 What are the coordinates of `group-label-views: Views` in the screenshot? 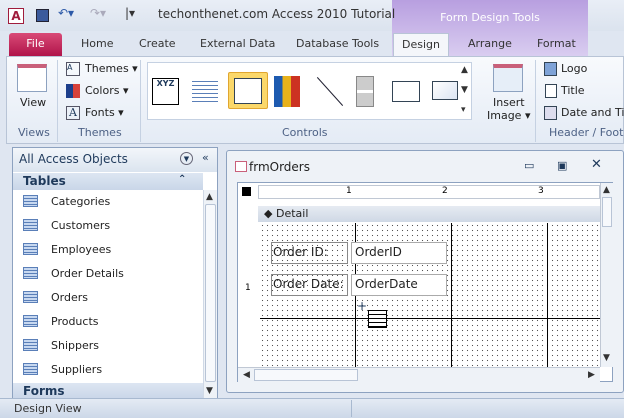 It's located at (34, 132).